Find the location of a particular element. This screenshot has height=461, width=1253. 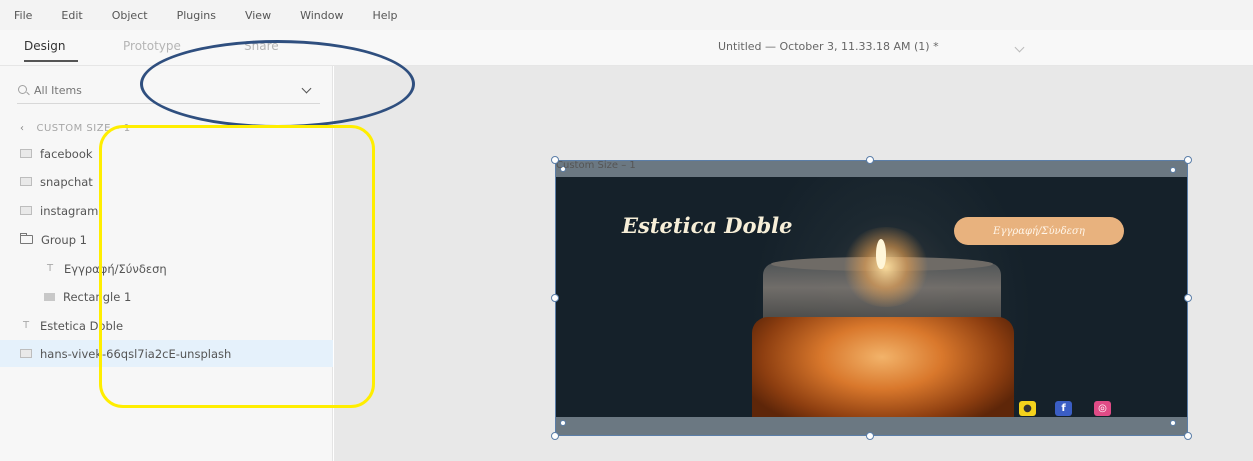

tab-design: Design is located at coordinates (44, 46).